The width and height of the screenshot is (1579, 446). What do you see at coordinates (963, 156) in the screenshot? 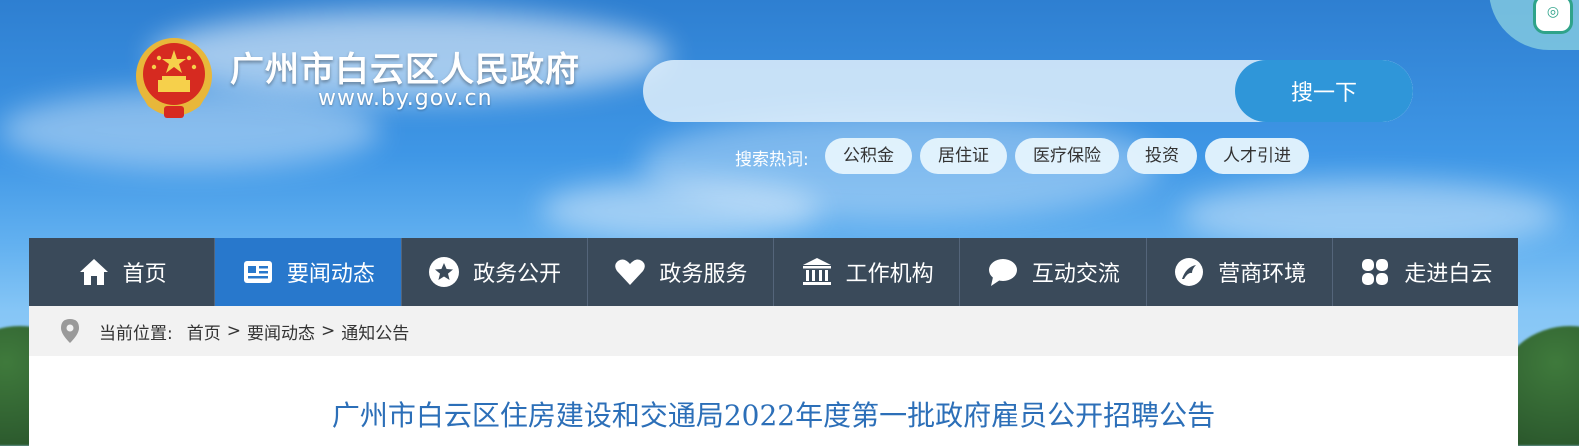
I see `hot-tag-juzhuzheng: 居住证` at bounding box center [963, 156].